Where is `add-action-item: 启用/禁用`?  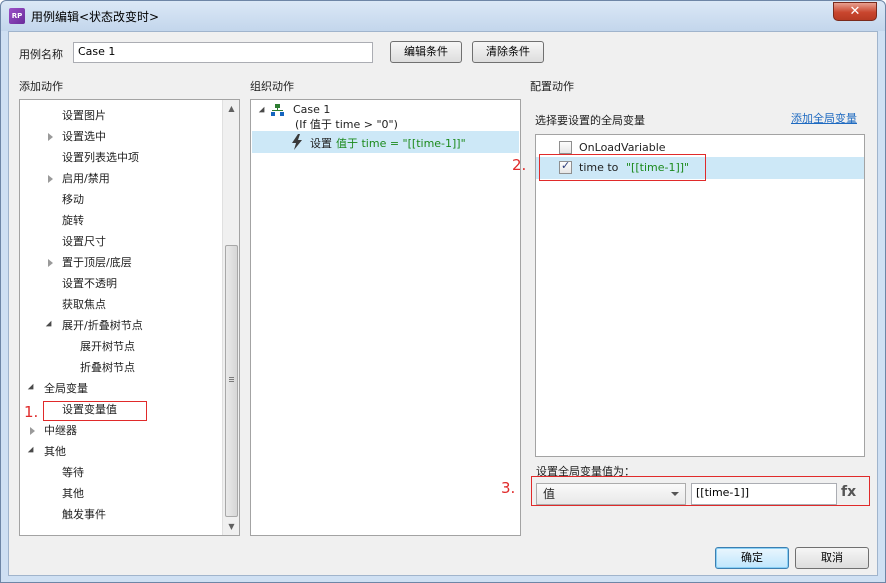
add-action-item: 启用/禁用 is located at coordinates (120, 179).